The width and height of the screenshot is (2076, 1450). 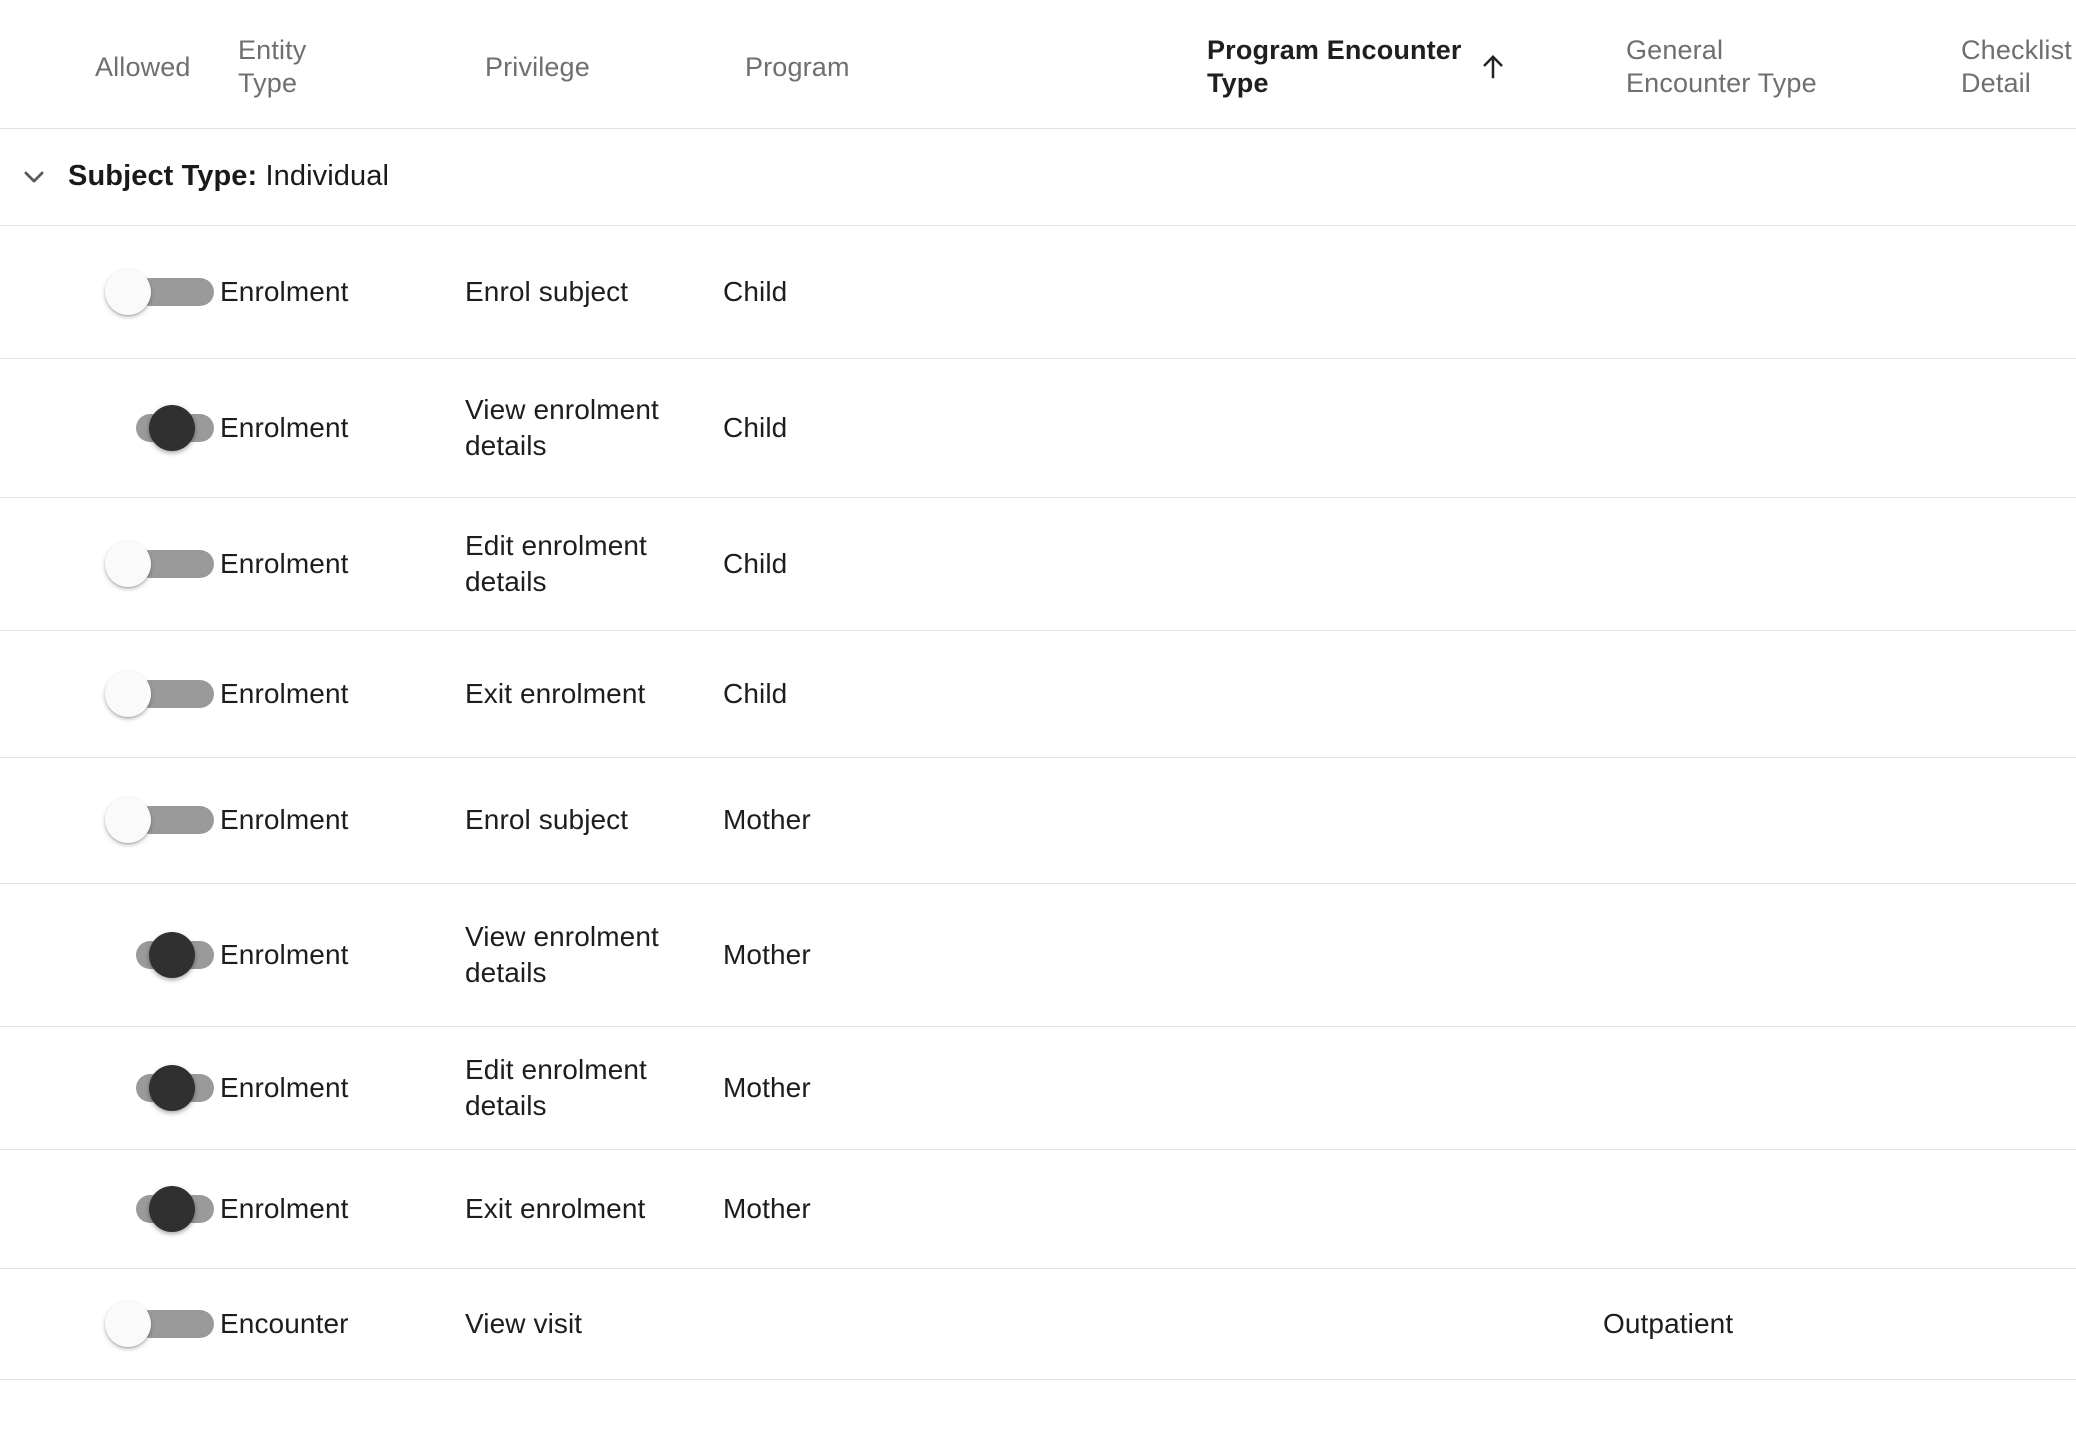 What do you see at coordinates (1393, 64) in the screenshot?
I see `column-header-program-encounter-type: Program Encounter Type` at bounding box center [1393, 64].